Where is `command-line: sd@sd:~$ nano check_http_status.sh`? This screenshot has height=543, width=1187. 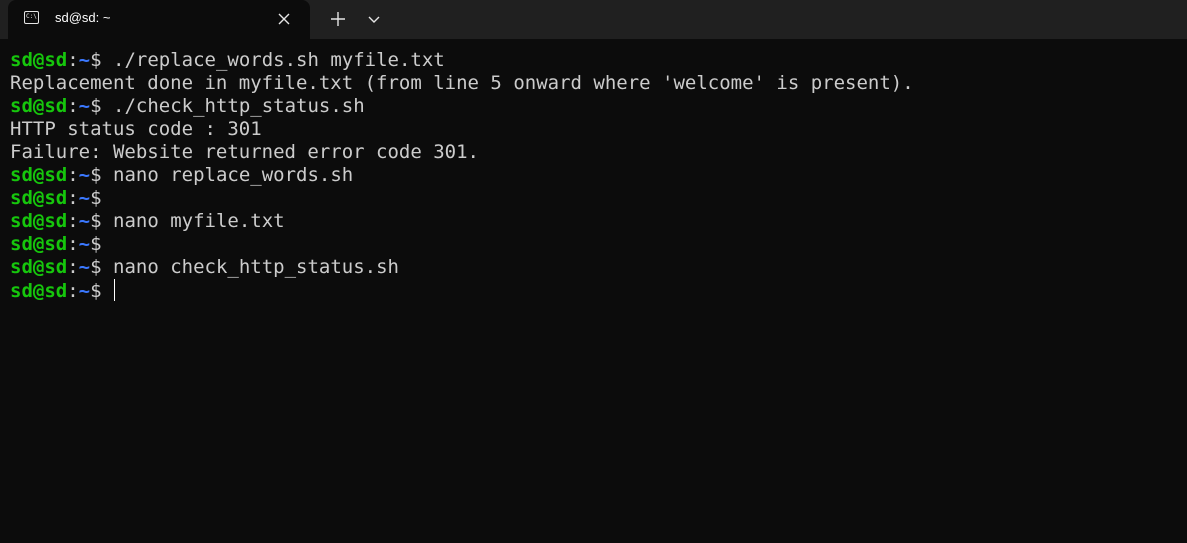 command-line: sd@sd:~$ nano check_http_status.sh is located at coordinates (462, 267).